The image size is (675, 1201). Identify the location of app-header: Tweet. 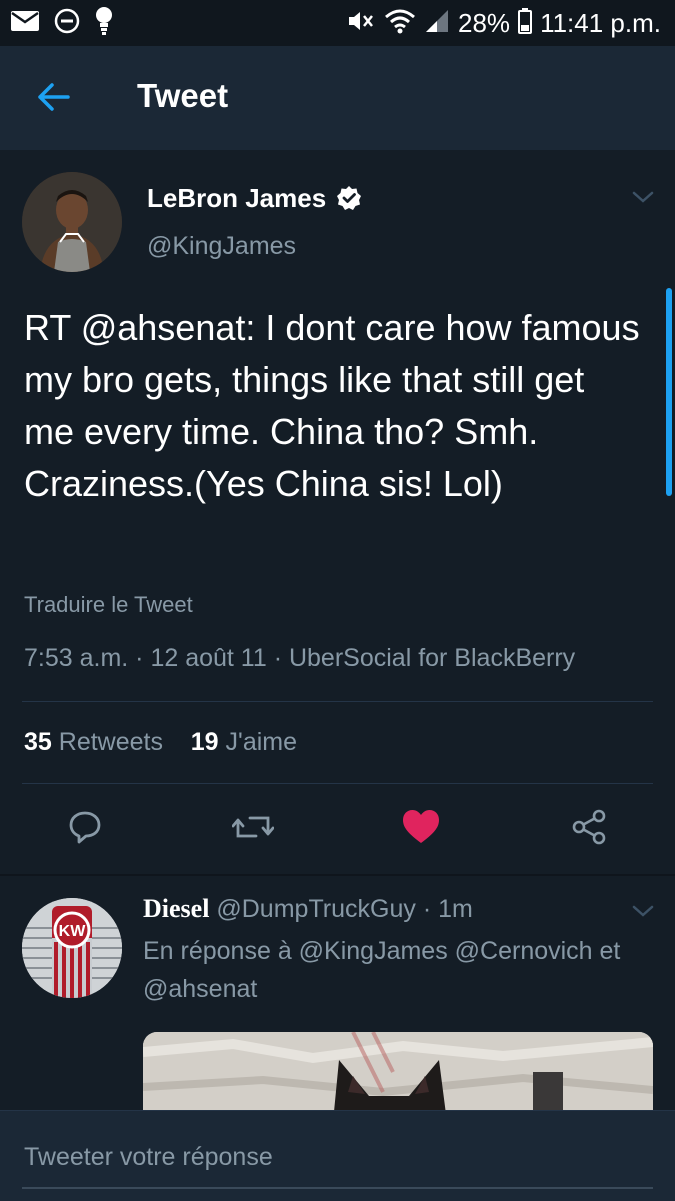
(337, 98).